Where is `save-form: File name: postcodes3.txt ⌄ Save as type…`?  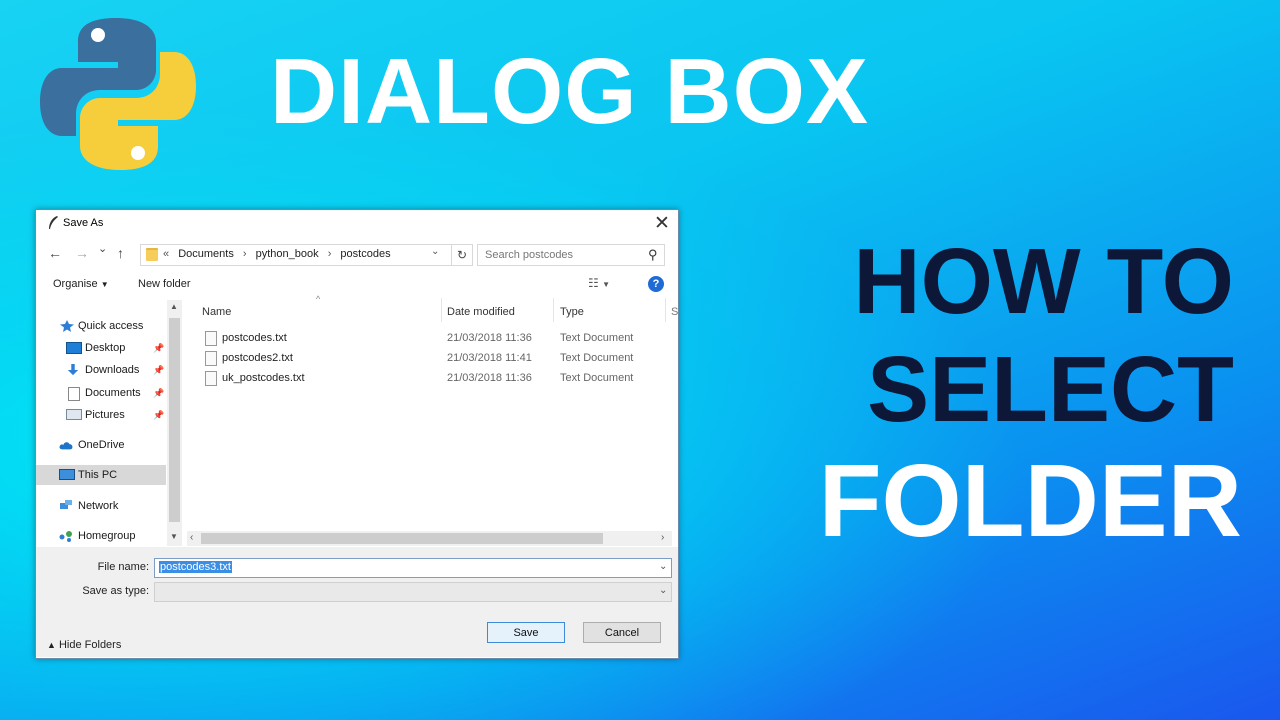
save-form: File name: postcodes3.txt ⌄ Save as type… is located at coordinates (357, 602).